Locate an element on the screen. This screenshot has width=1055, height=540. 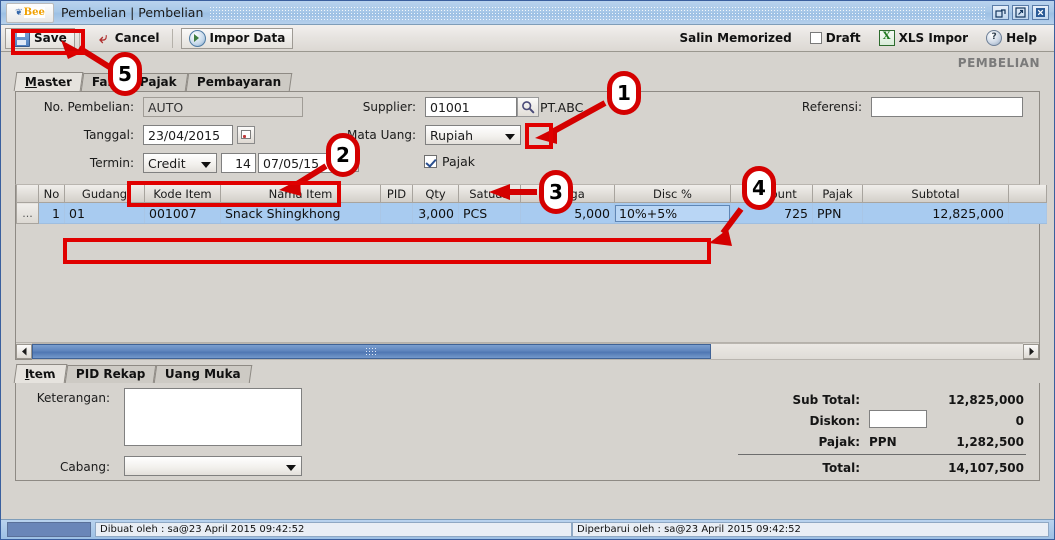
termin-days-input: 14 is located at coordinates (238, 163).